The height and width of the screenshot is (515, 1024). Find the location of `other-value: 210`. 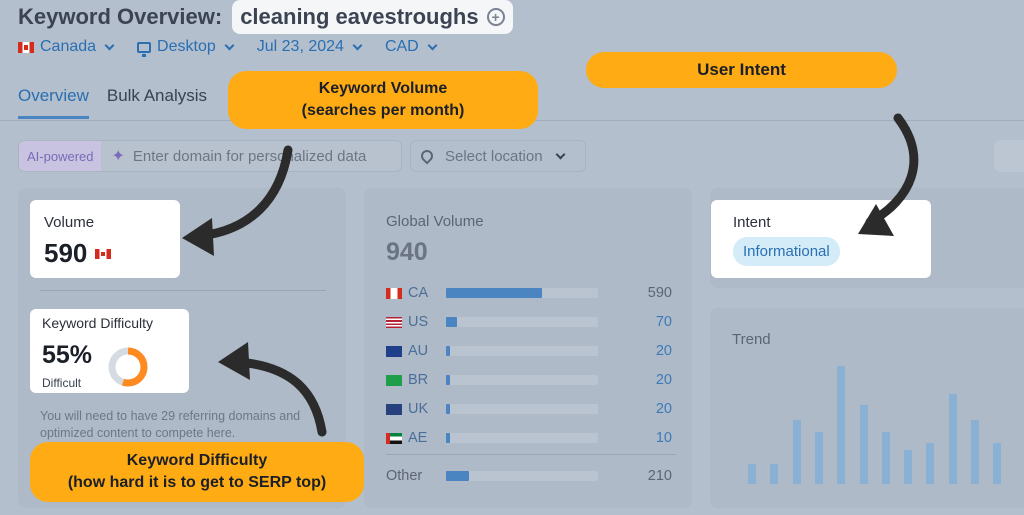

other-value: 210 is located at coordinates (659, 476).